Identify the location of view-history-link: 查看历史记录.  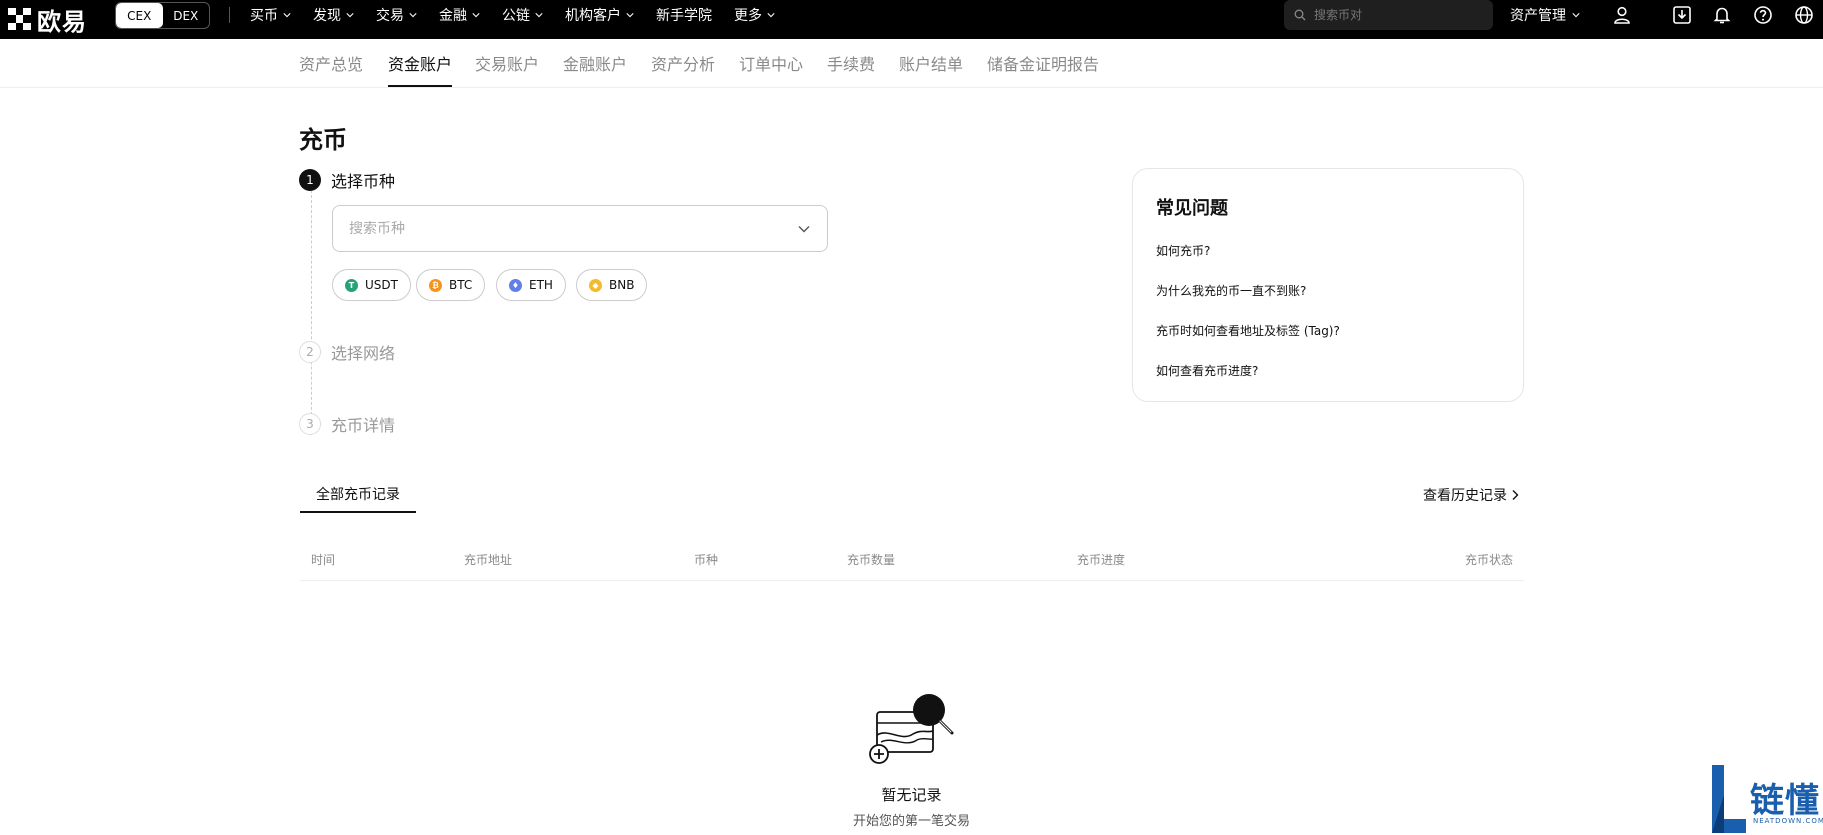
(1471, 495).